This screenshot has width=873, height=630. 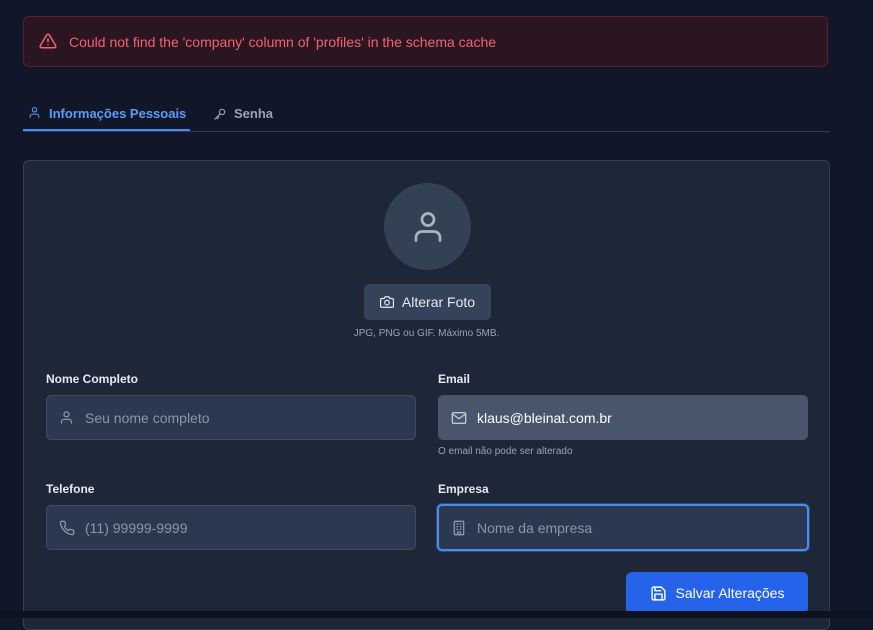 I want to click on email-field, so click(x=623, y=417).